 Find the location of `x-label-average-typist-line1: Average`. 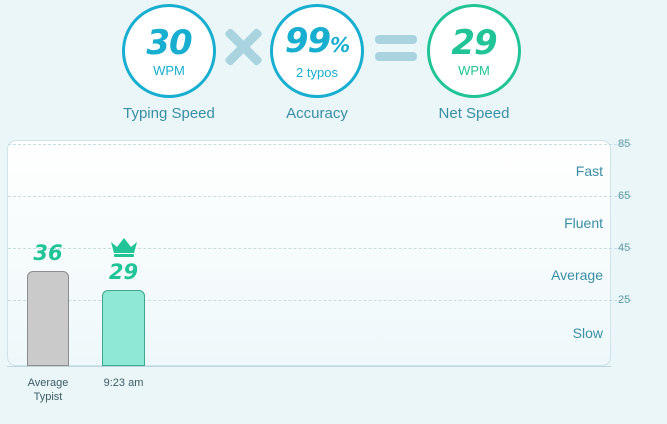

x-label-average-typist-line1: Average is located at coordinates (48, 383).